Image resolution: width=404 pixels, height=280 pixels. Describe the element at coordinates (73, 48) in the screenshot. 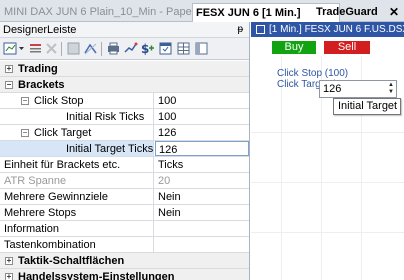

I see `grid-icon` at that location.